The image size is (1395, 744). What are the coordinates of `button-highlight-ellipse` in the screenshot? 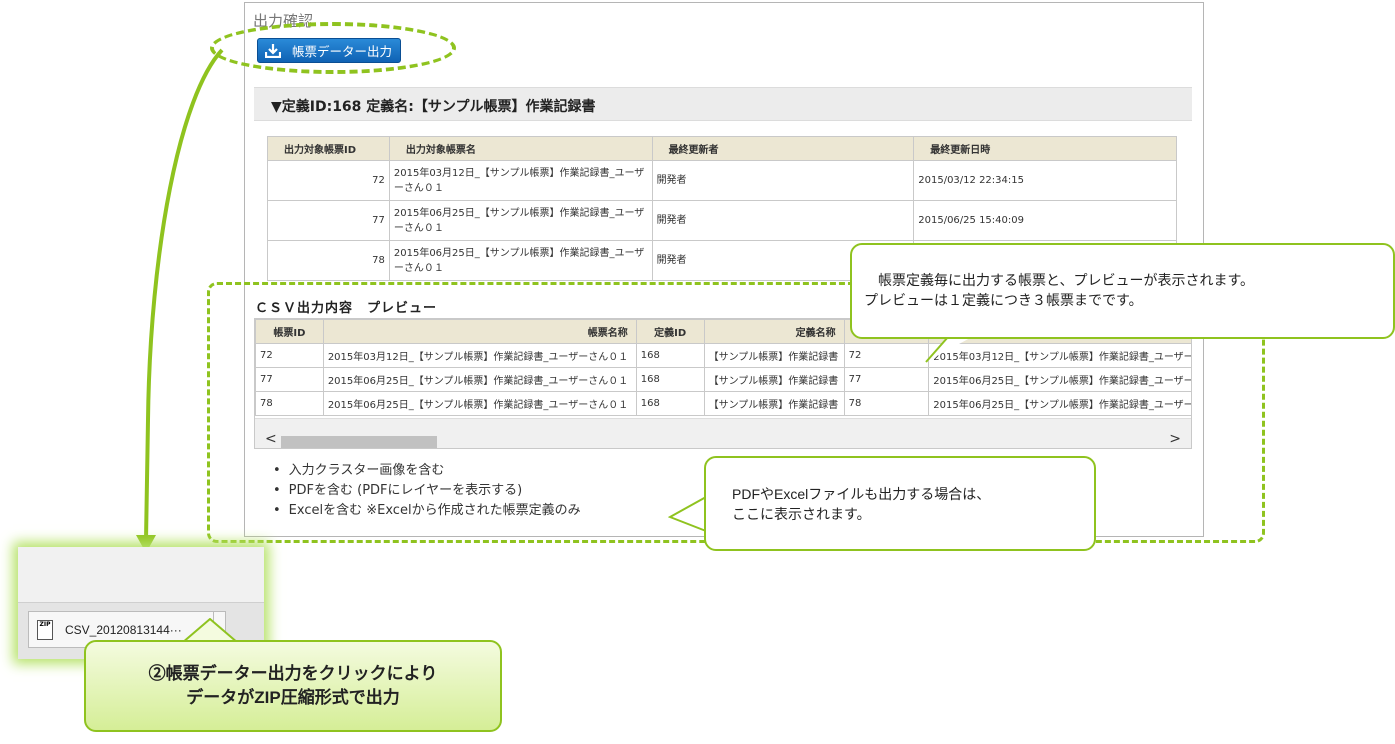 It's located at (333, 48).